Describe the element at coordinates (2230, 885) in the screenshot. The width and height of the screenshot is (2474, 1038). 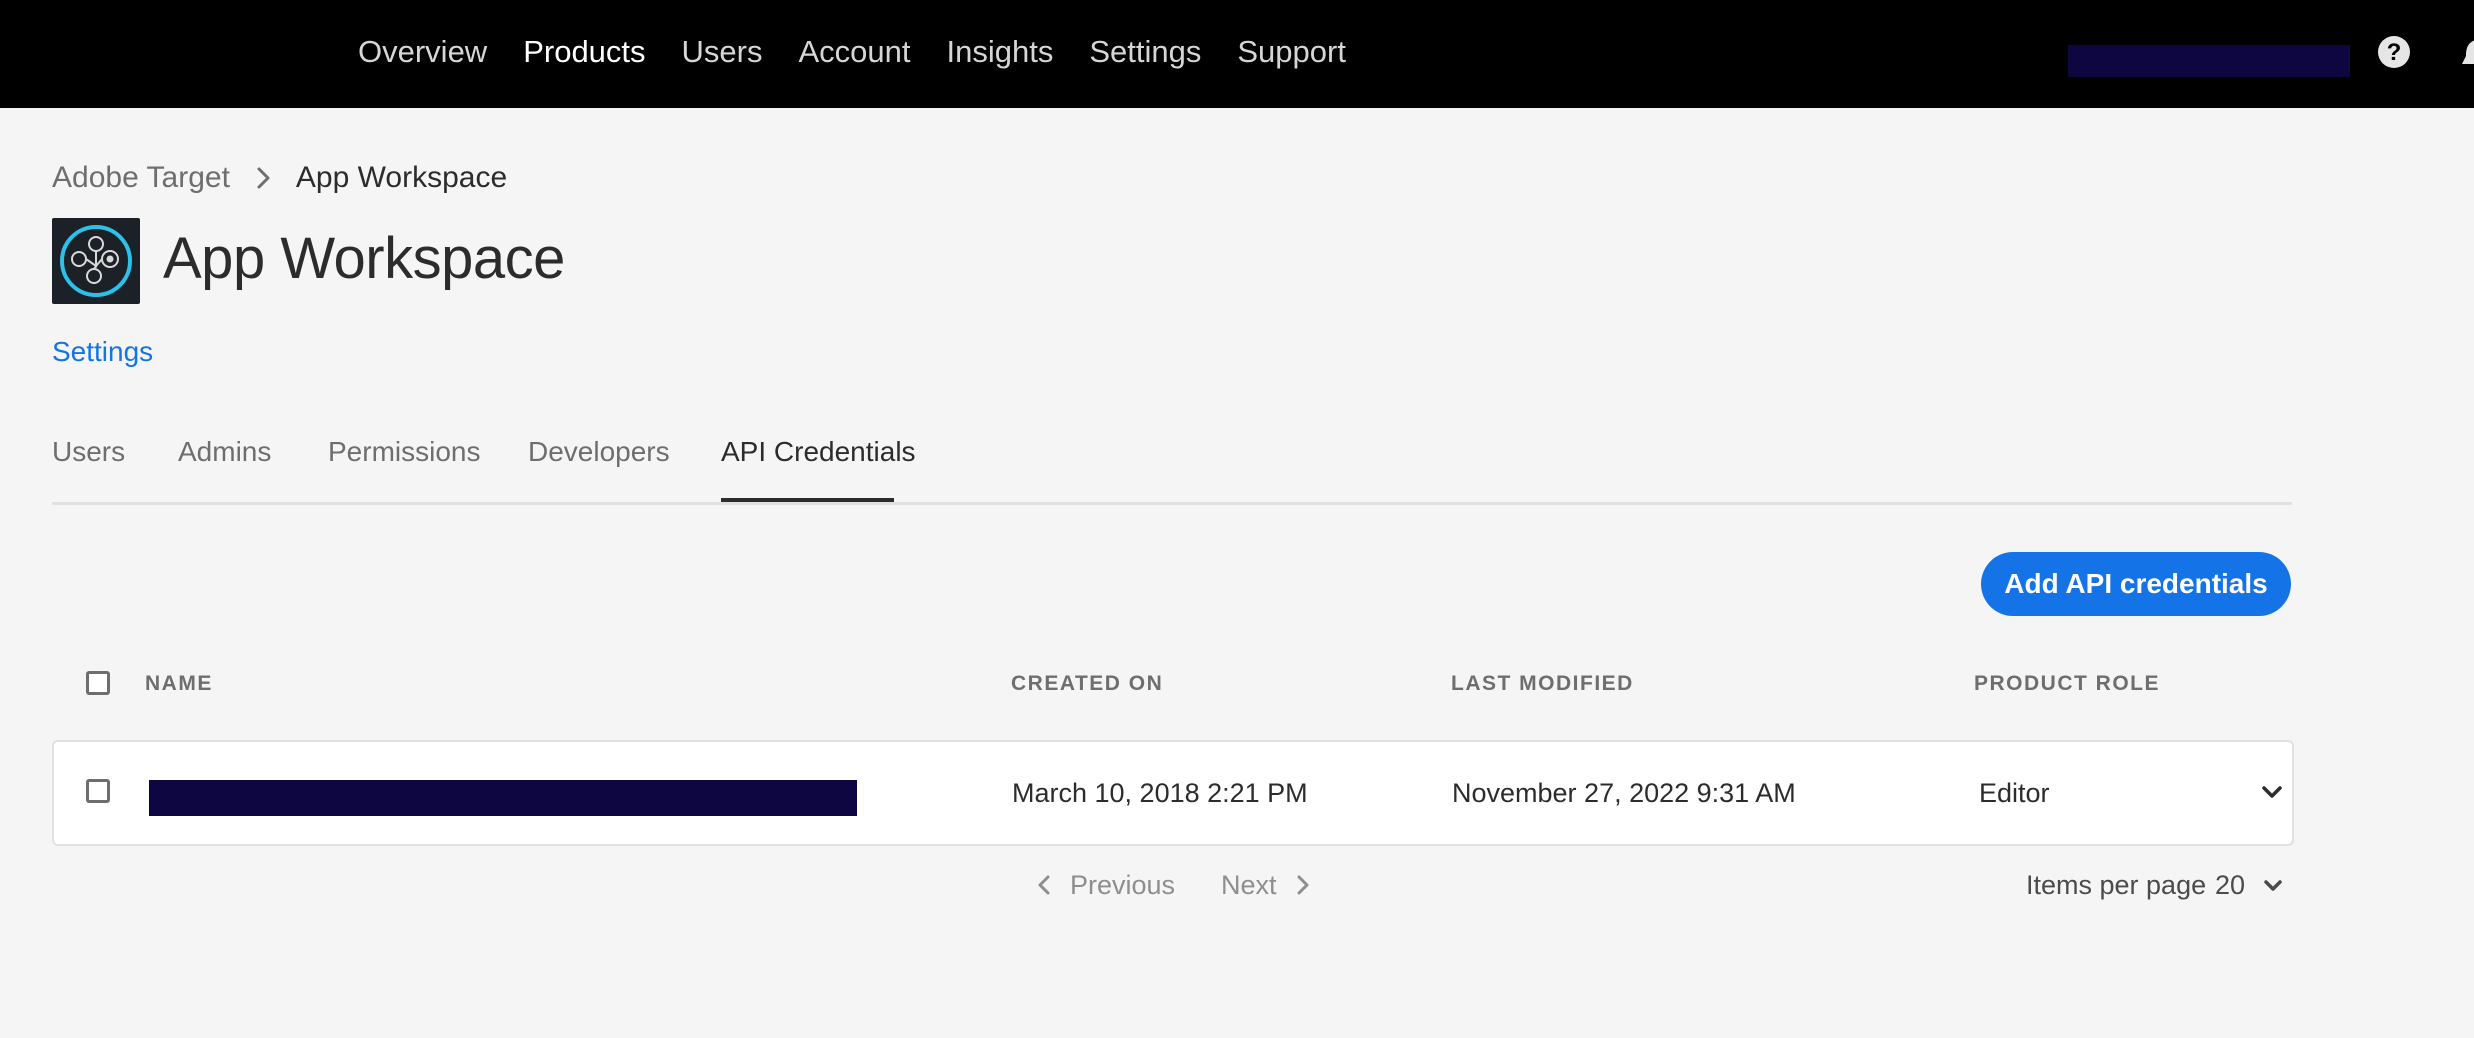
I see `items-per-page-value: 20` at that location.